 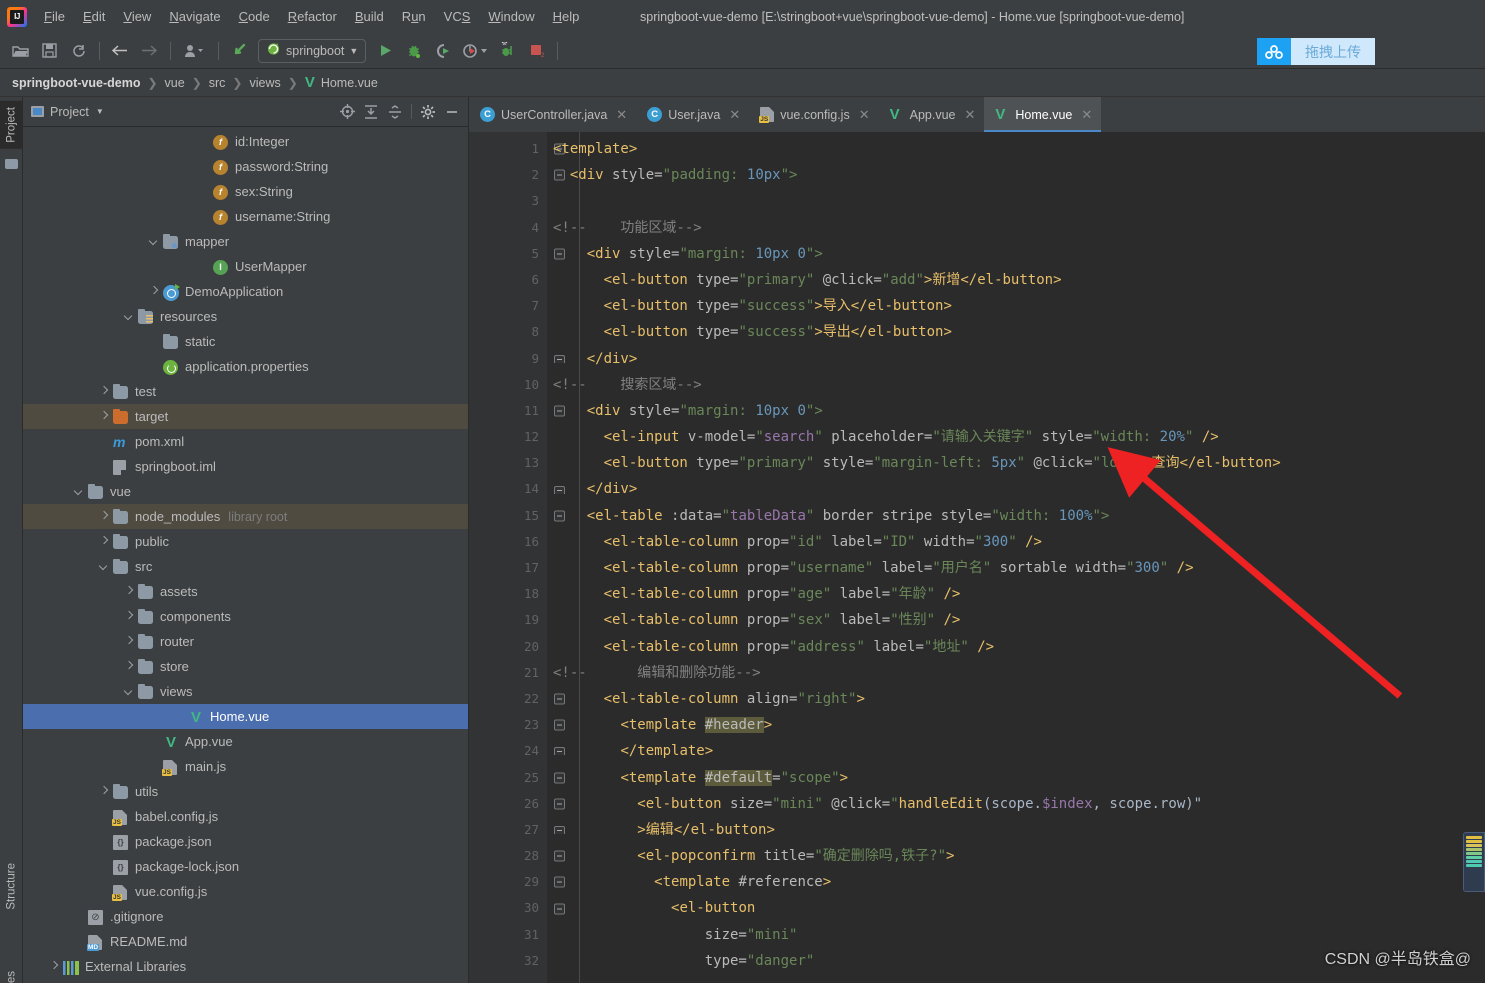 I want to click on expand-all-icon, so click(x=371, y=112).